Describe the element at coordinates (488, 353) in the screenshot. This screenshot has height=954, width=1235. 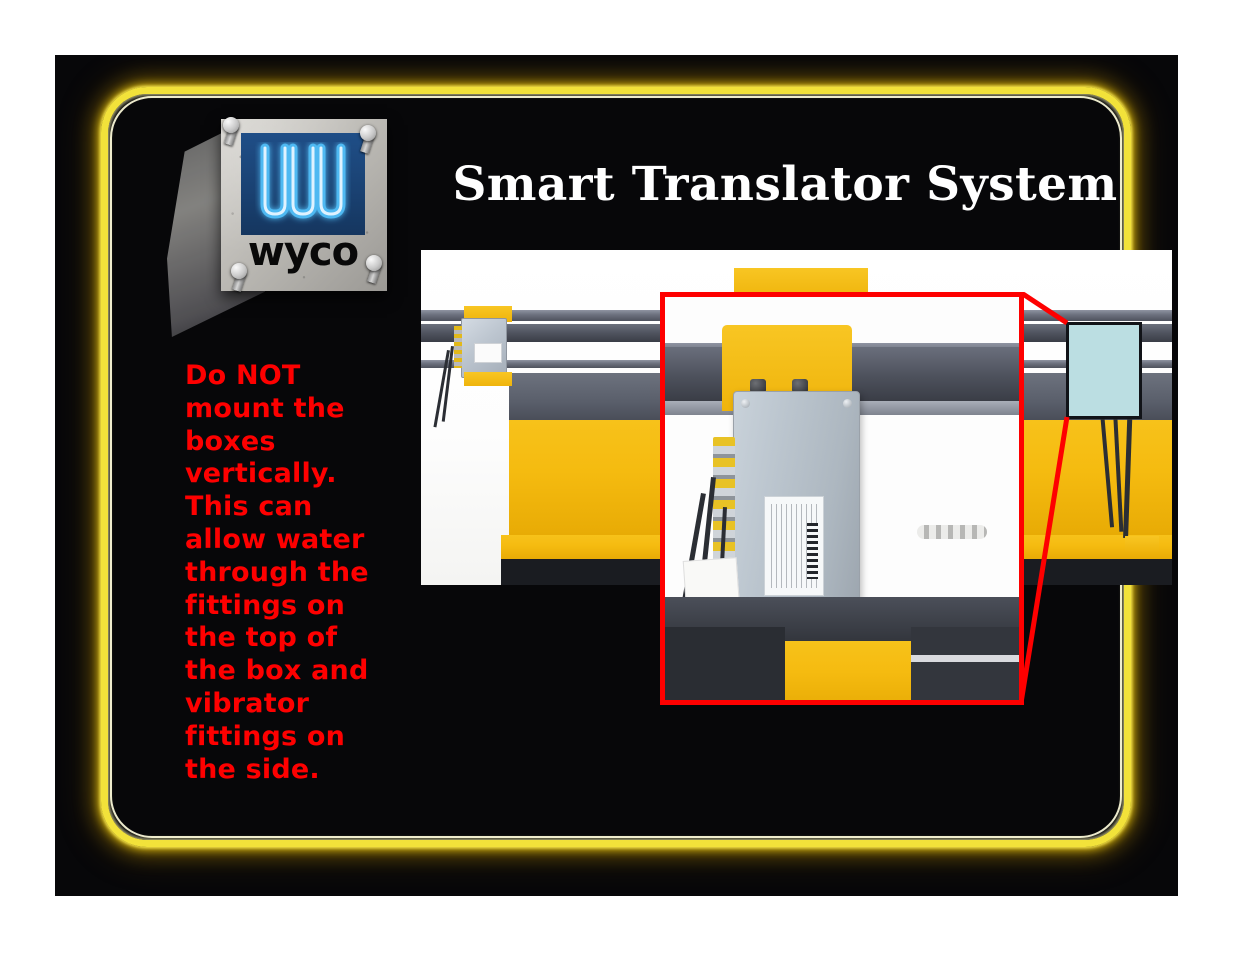
I see `photo-left-box-label` at that location.